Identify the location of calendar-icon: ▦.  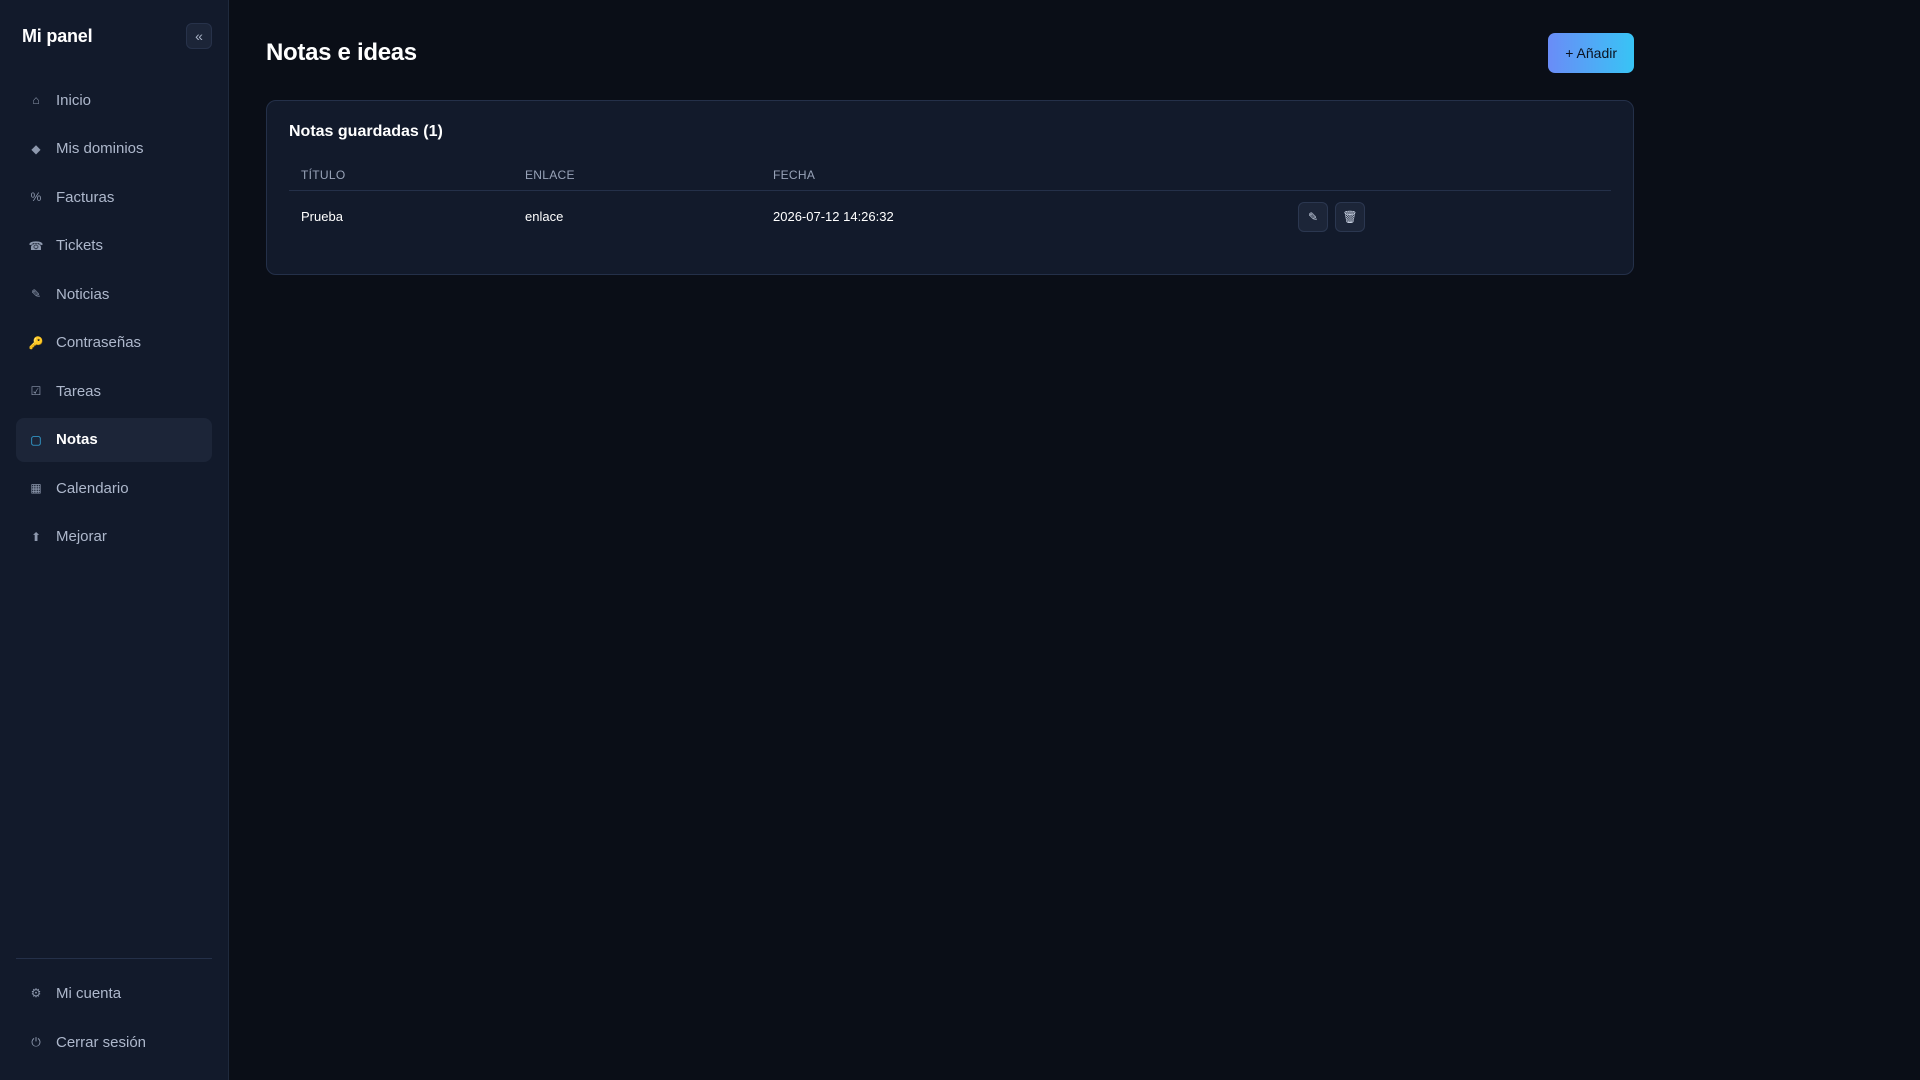
(36, 488).